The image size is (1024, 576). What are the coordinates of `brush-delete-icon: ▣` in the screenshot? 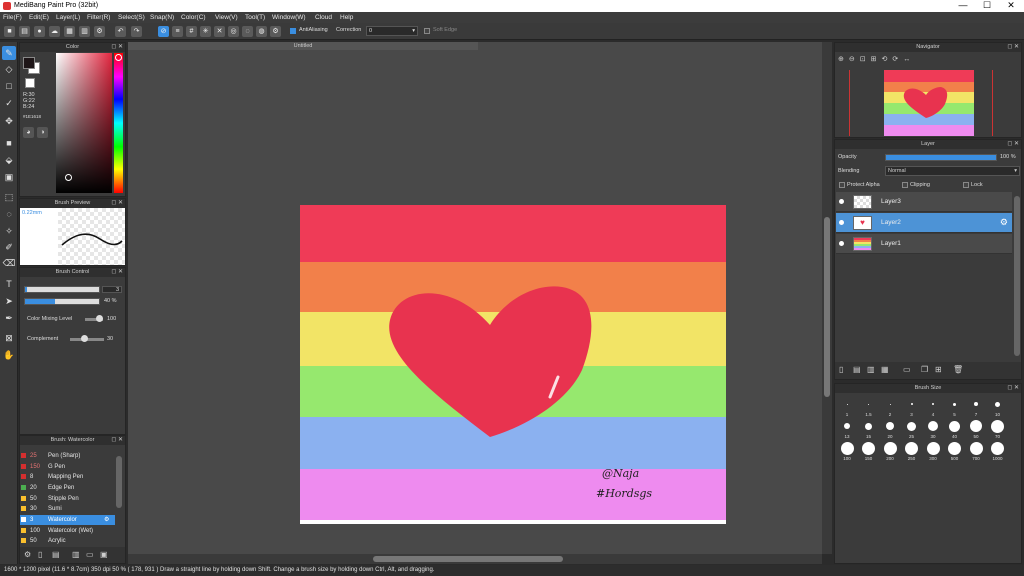 It's located at (104, 554).